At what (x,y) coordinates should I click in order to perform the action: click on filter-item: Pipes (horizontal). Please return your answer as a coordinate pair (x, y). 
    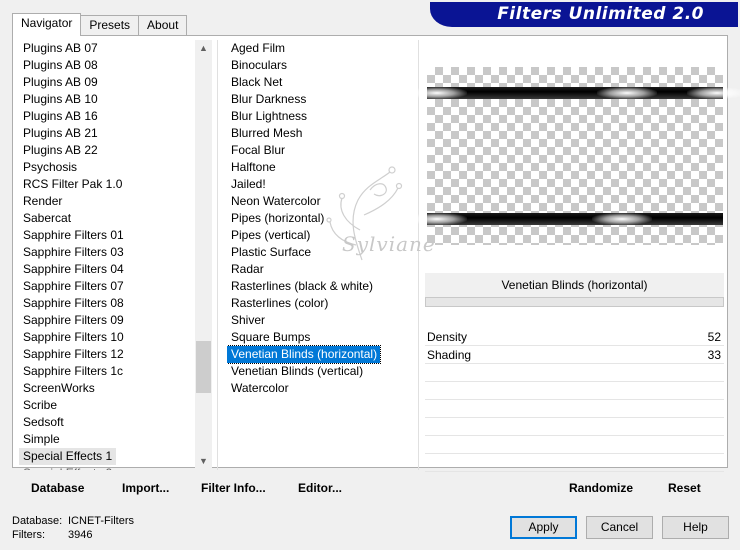
    Looking at the image, I should click on (322, 218).